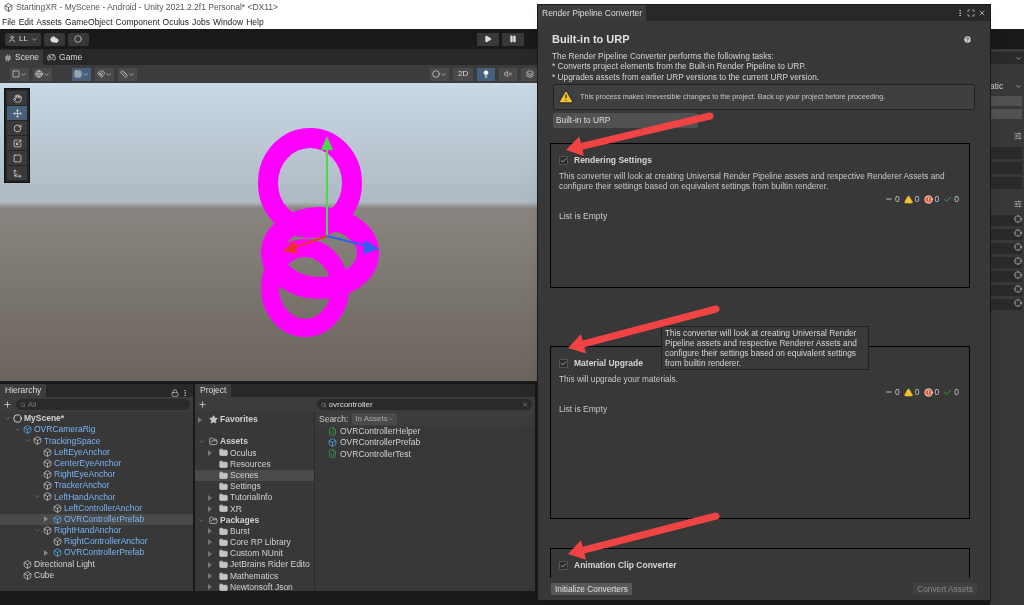 This screenshot has width=1024, height=605. Describe the element at coordinates (96, 441) in the screenshot. I see `hierarchy-row: TrackingSpace` at that location.